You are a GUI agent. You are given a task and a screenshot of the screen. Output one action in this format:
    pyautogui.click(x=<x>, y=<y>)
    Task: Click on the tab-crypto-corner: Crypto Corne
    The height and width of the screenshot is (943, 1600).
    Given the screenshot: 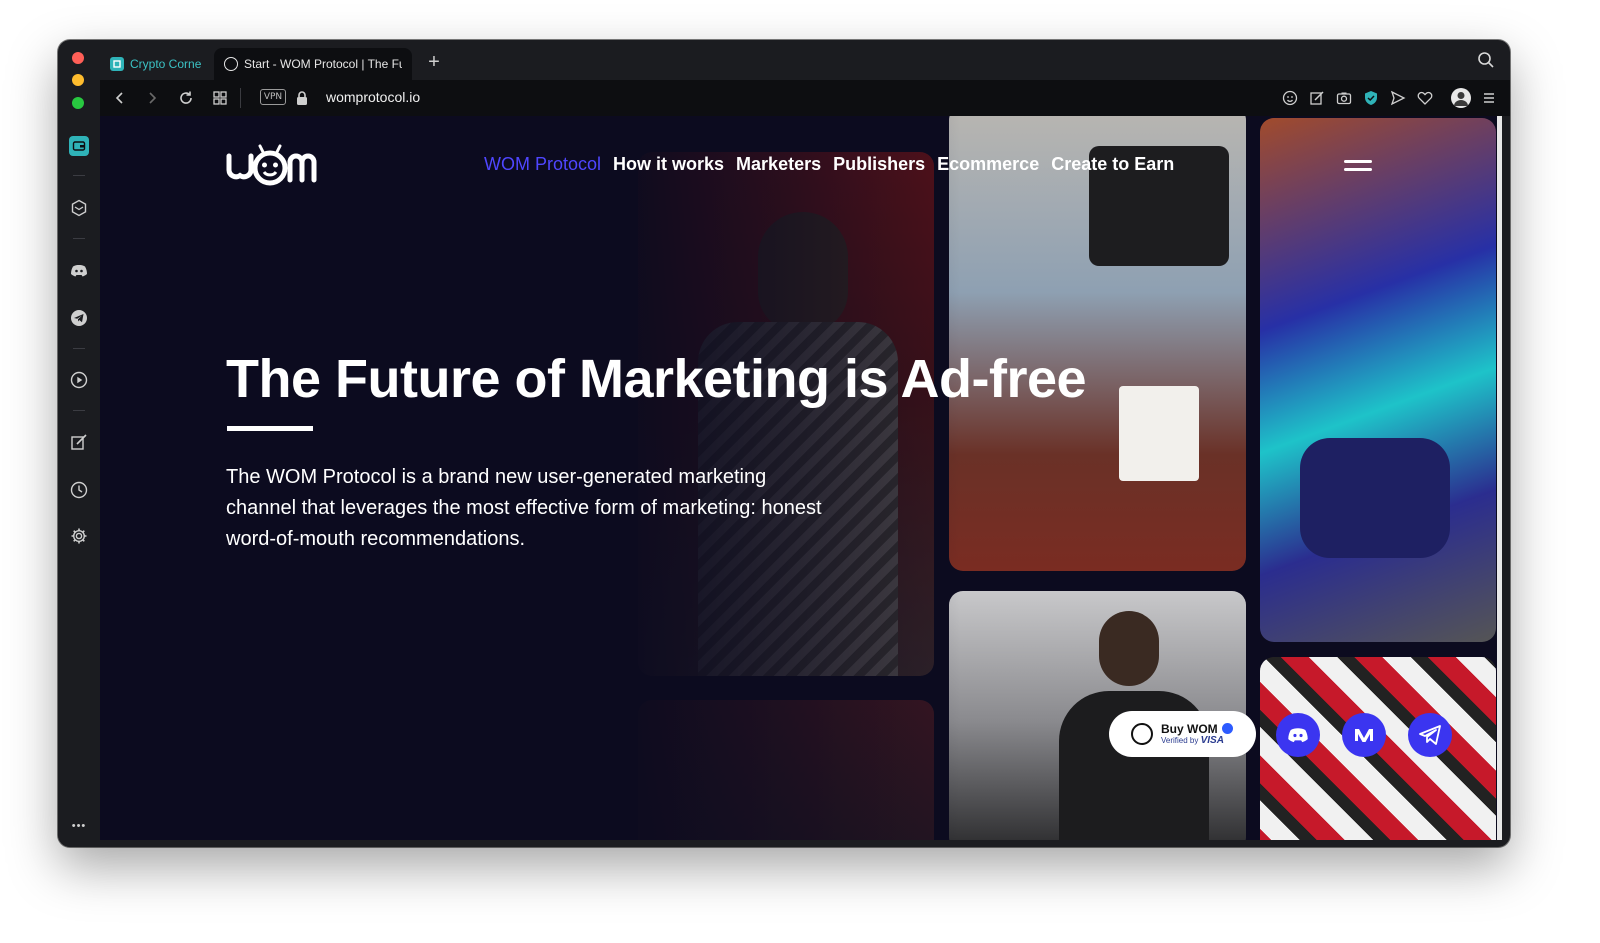 What is the action you would take?
    pyautogui.click(x=156, y=64)
    